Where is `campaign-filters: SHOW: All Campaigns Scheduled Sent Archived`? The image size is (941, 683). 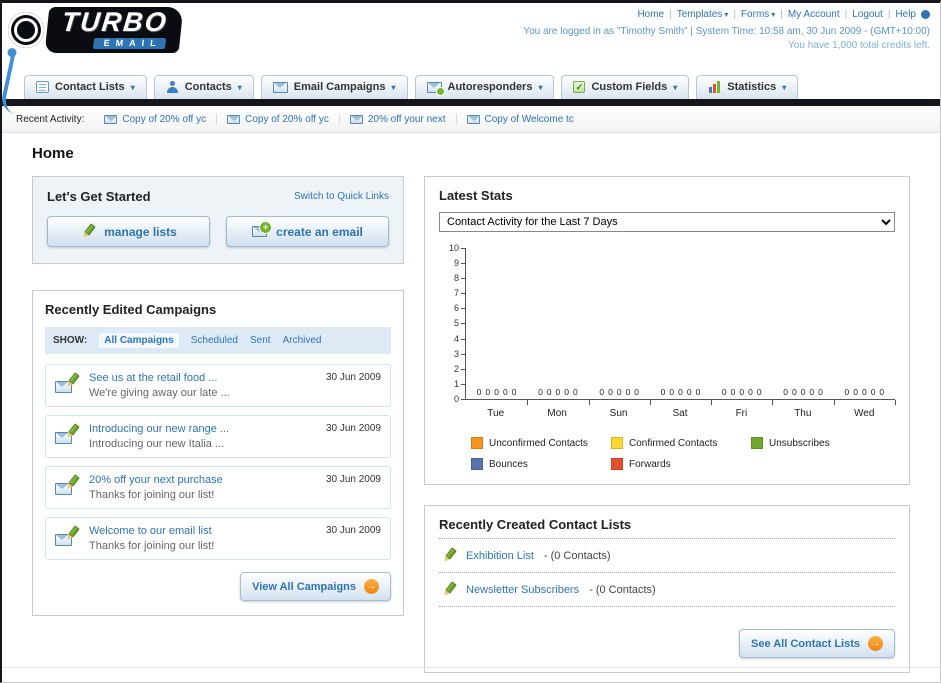 campaign-filters: SHOW: All Campaigns Scheduled Sent Archived is located at coordinates (218, 340).